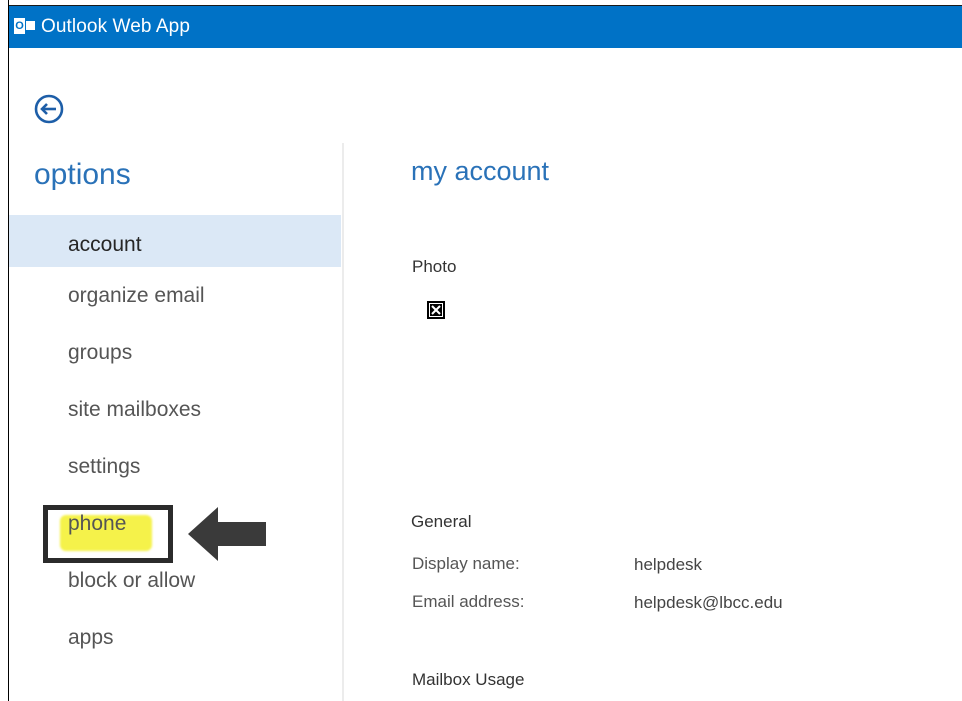 The image size is (962, 701). What do you see at coordinates (175, 241) in the screenshot?
I see `nav-item-account: account` at bounding box center [175, 241].